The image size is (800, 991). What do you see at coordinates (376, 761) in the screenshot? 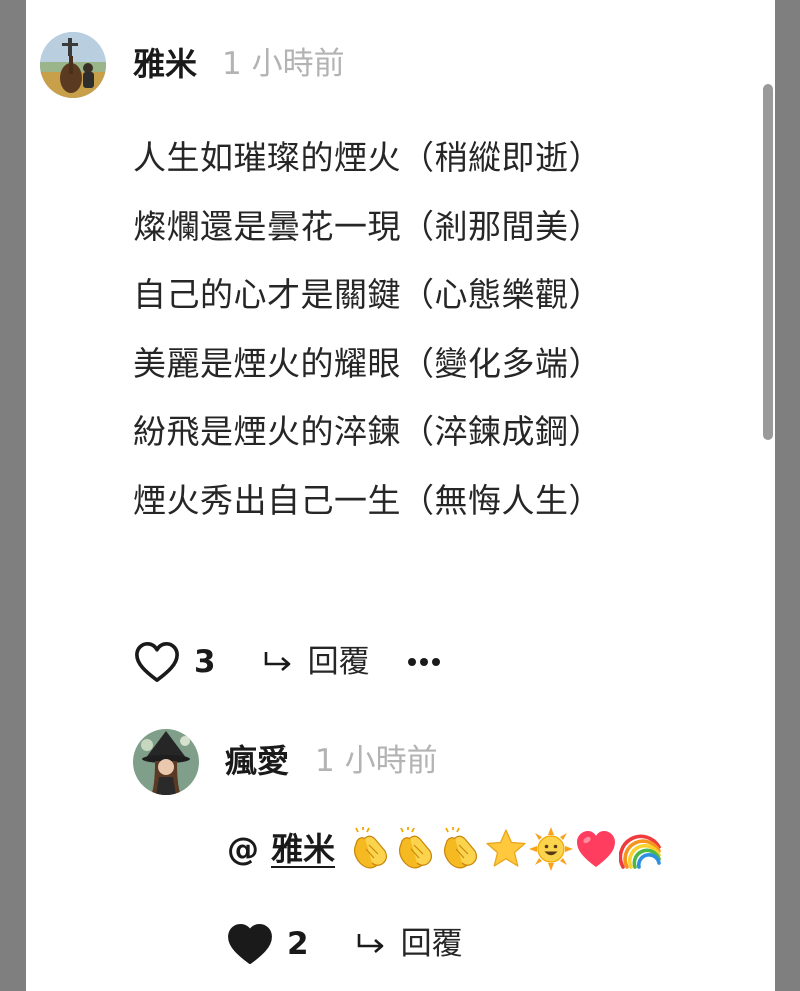
I see `reply-timestamp: 1 小時前` at bounding box center [376, 761].